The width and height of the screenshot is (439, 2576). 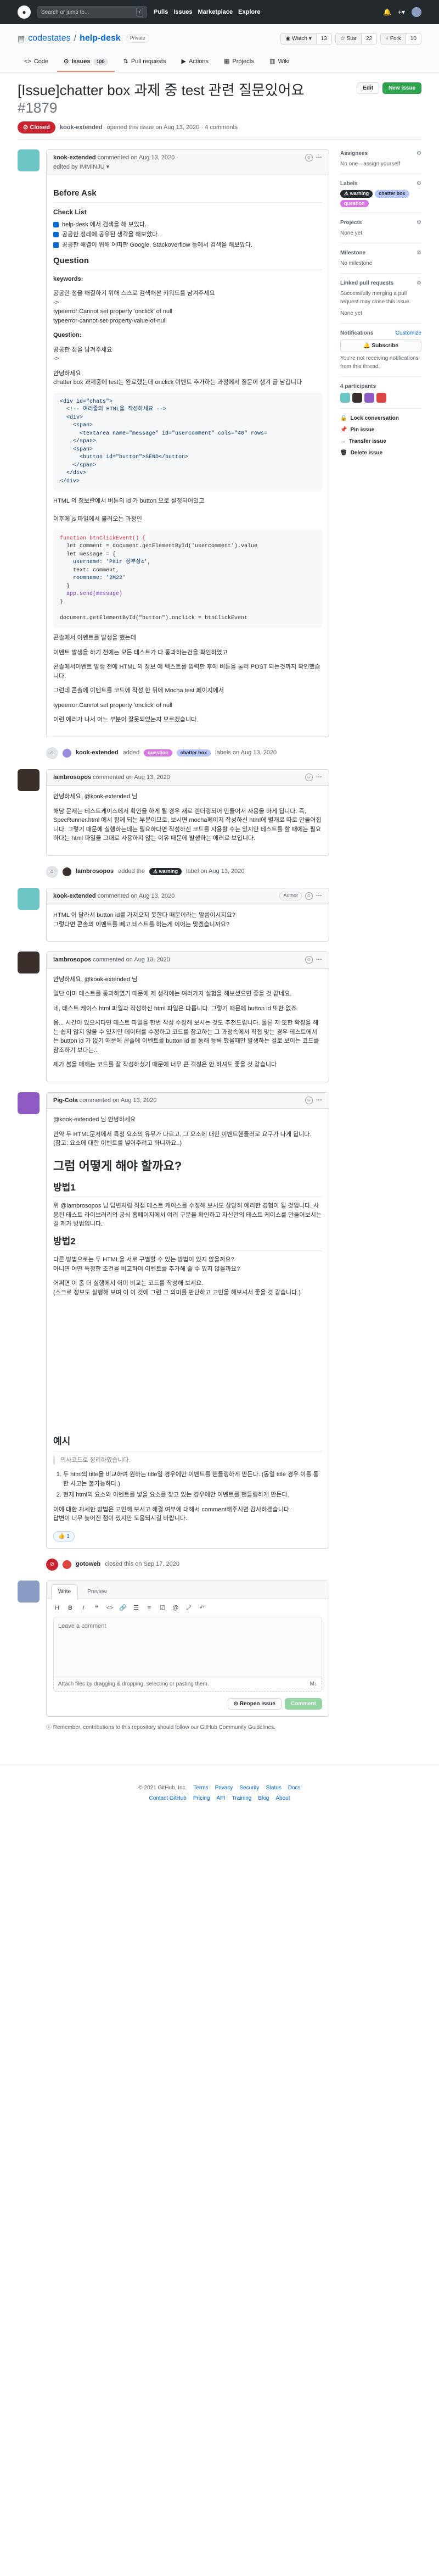 I want to click on subscribe-button: 🔔 Subscribe, so click(x=380, y=346).